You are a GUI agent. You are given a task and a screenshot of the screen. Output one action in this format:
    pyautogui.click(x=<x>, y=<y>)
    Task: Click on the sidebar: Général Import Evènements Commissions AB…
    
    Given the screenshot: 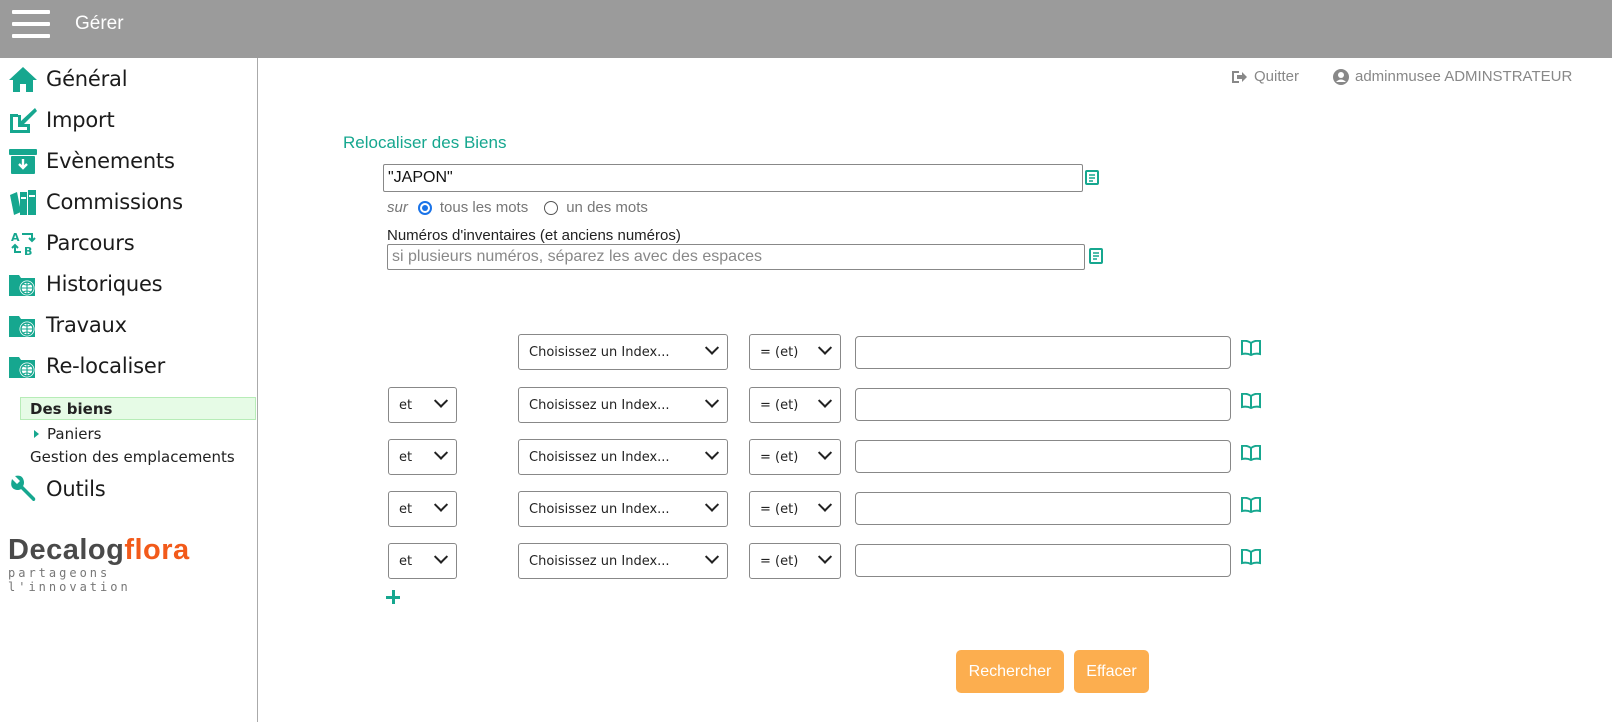 What is the action you would take?
    pyautogui.click(x=129, y=390)
    